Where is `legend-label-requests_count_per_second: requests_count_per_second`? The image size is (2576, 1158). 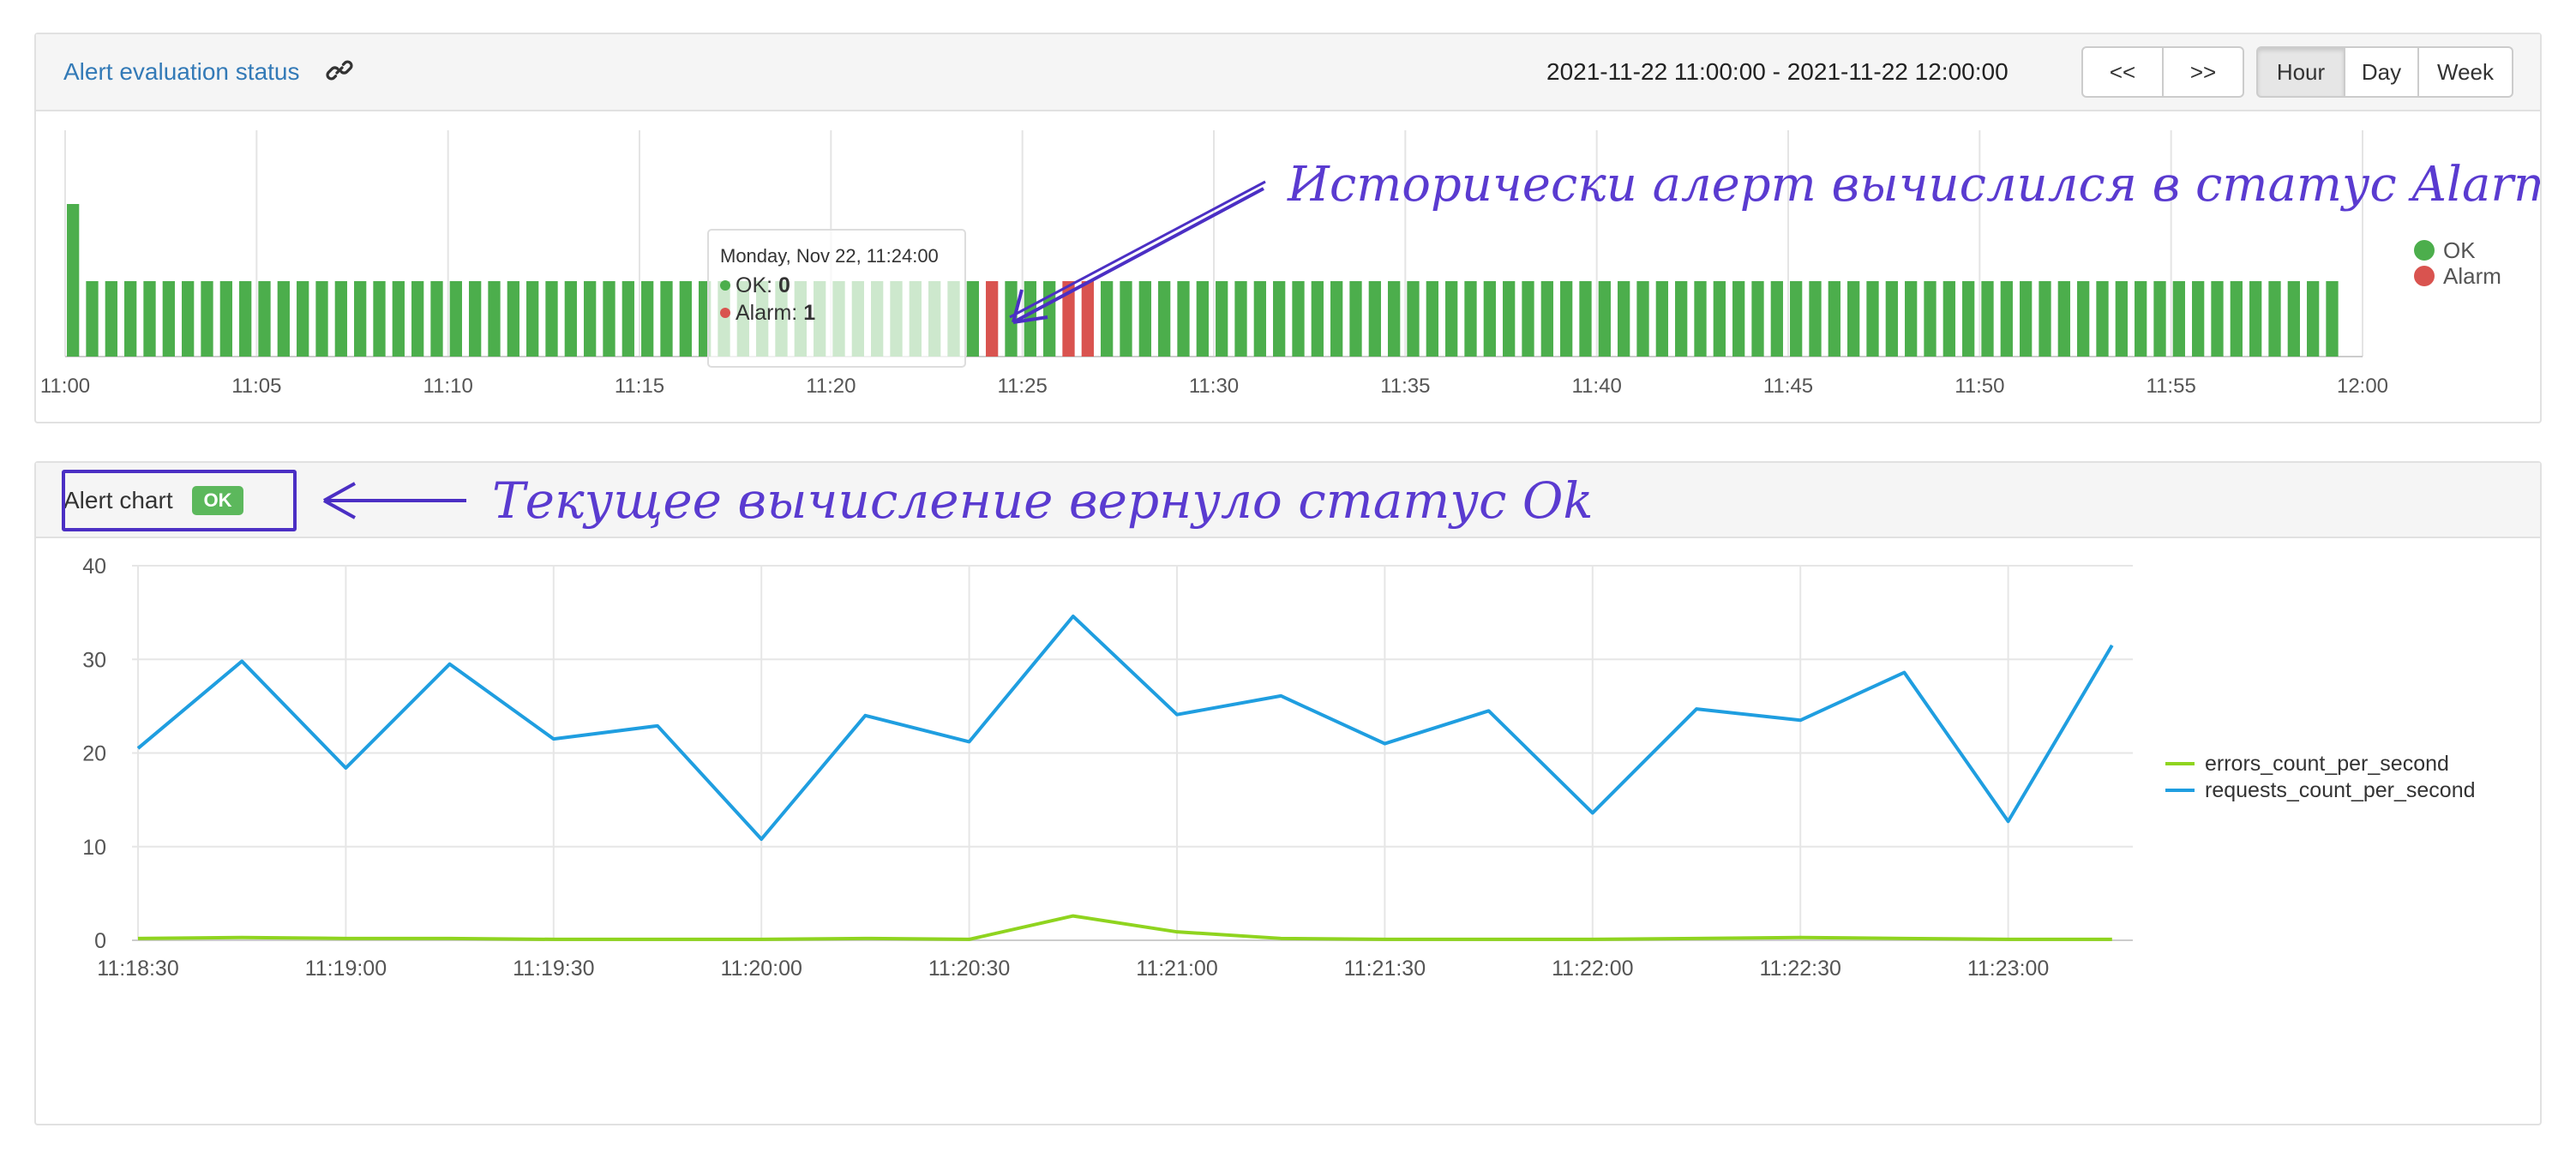 legend-label-requests_count_per_second: requests_count_per_second is located at coordinates (2340, 790).